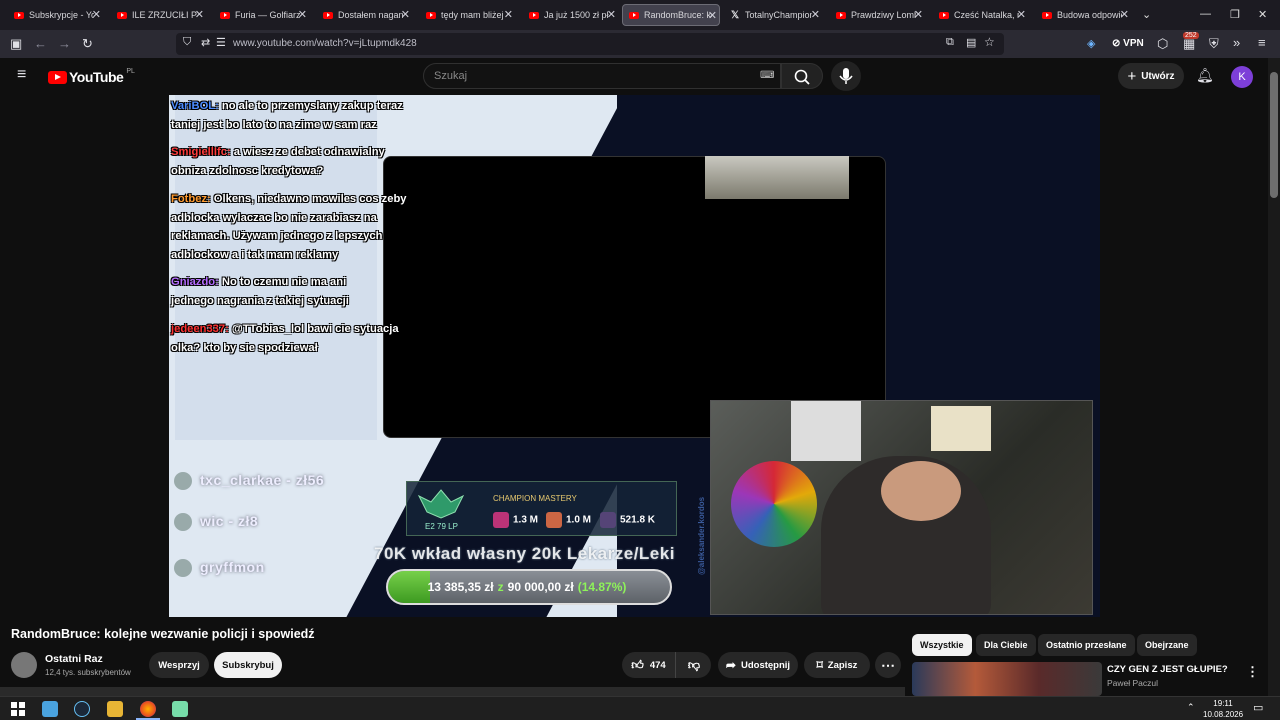  I want to click on browser-tab: ILE ZRZUCIŁI PO PROSTU✕, so click(158, 15).